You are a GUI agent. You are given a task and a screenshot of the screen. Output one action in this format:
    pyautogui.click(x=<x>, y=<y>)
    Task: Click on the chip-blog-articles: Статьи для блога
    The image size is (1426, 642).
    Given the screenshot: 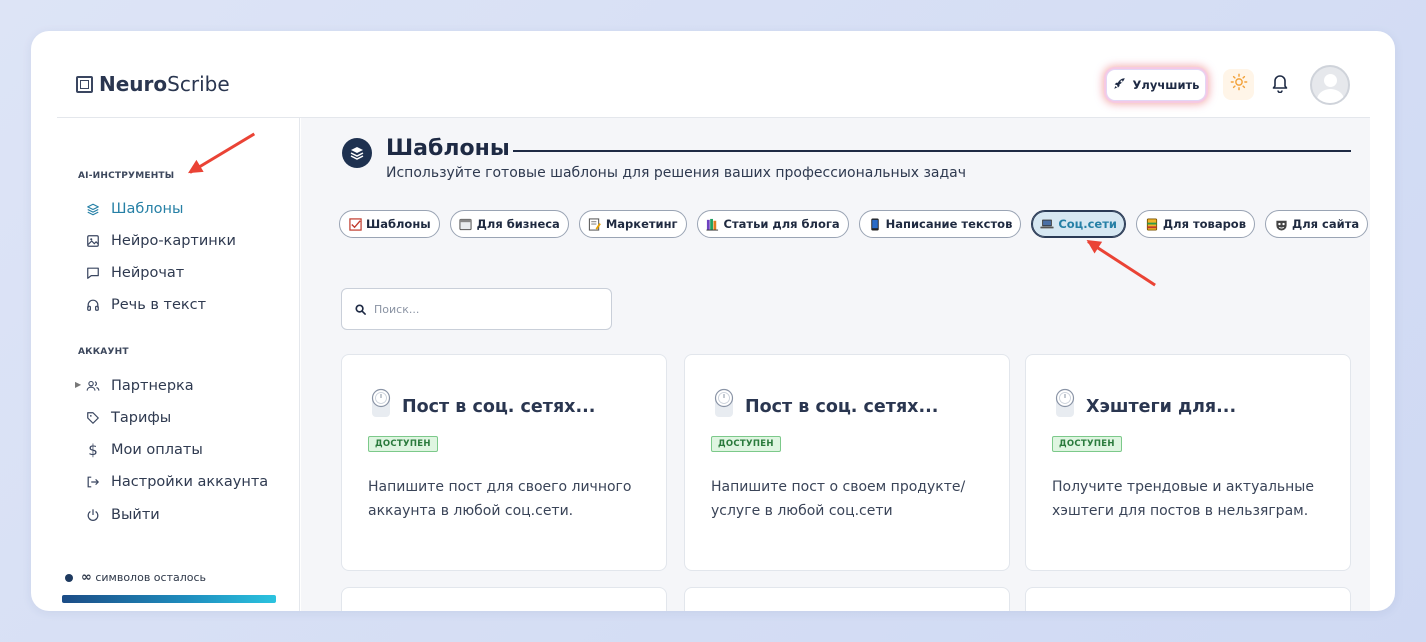 What is the action you would take?
    pyautogui.click(x=772, y=224)
    